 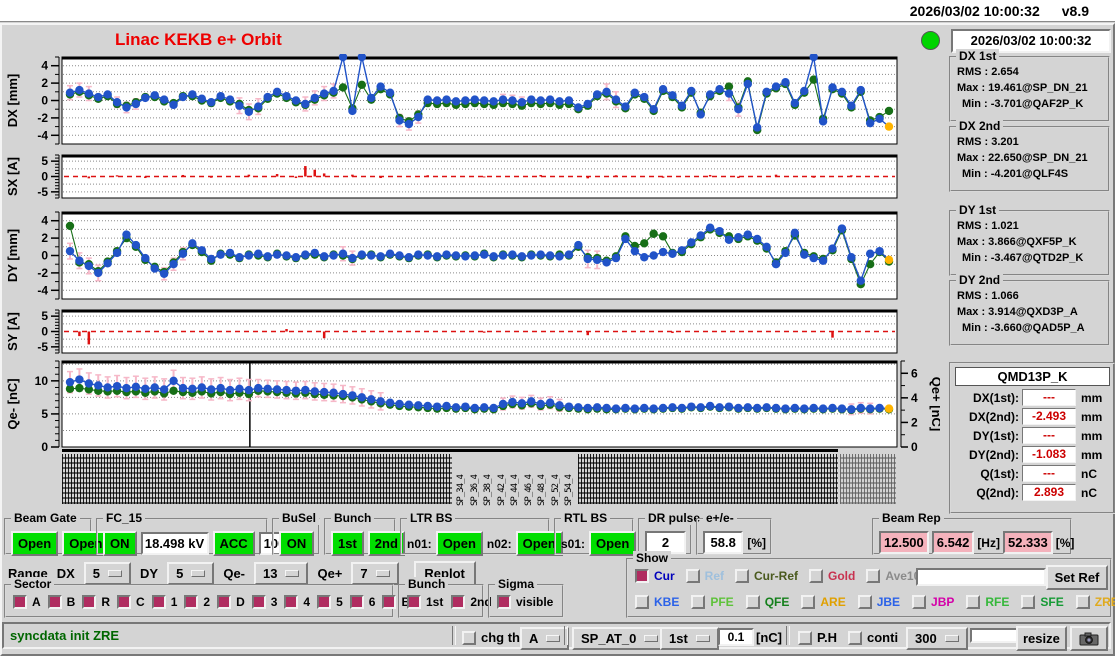 I want to click on bunch-1st-button: 1st, so click(x=347, y=543).